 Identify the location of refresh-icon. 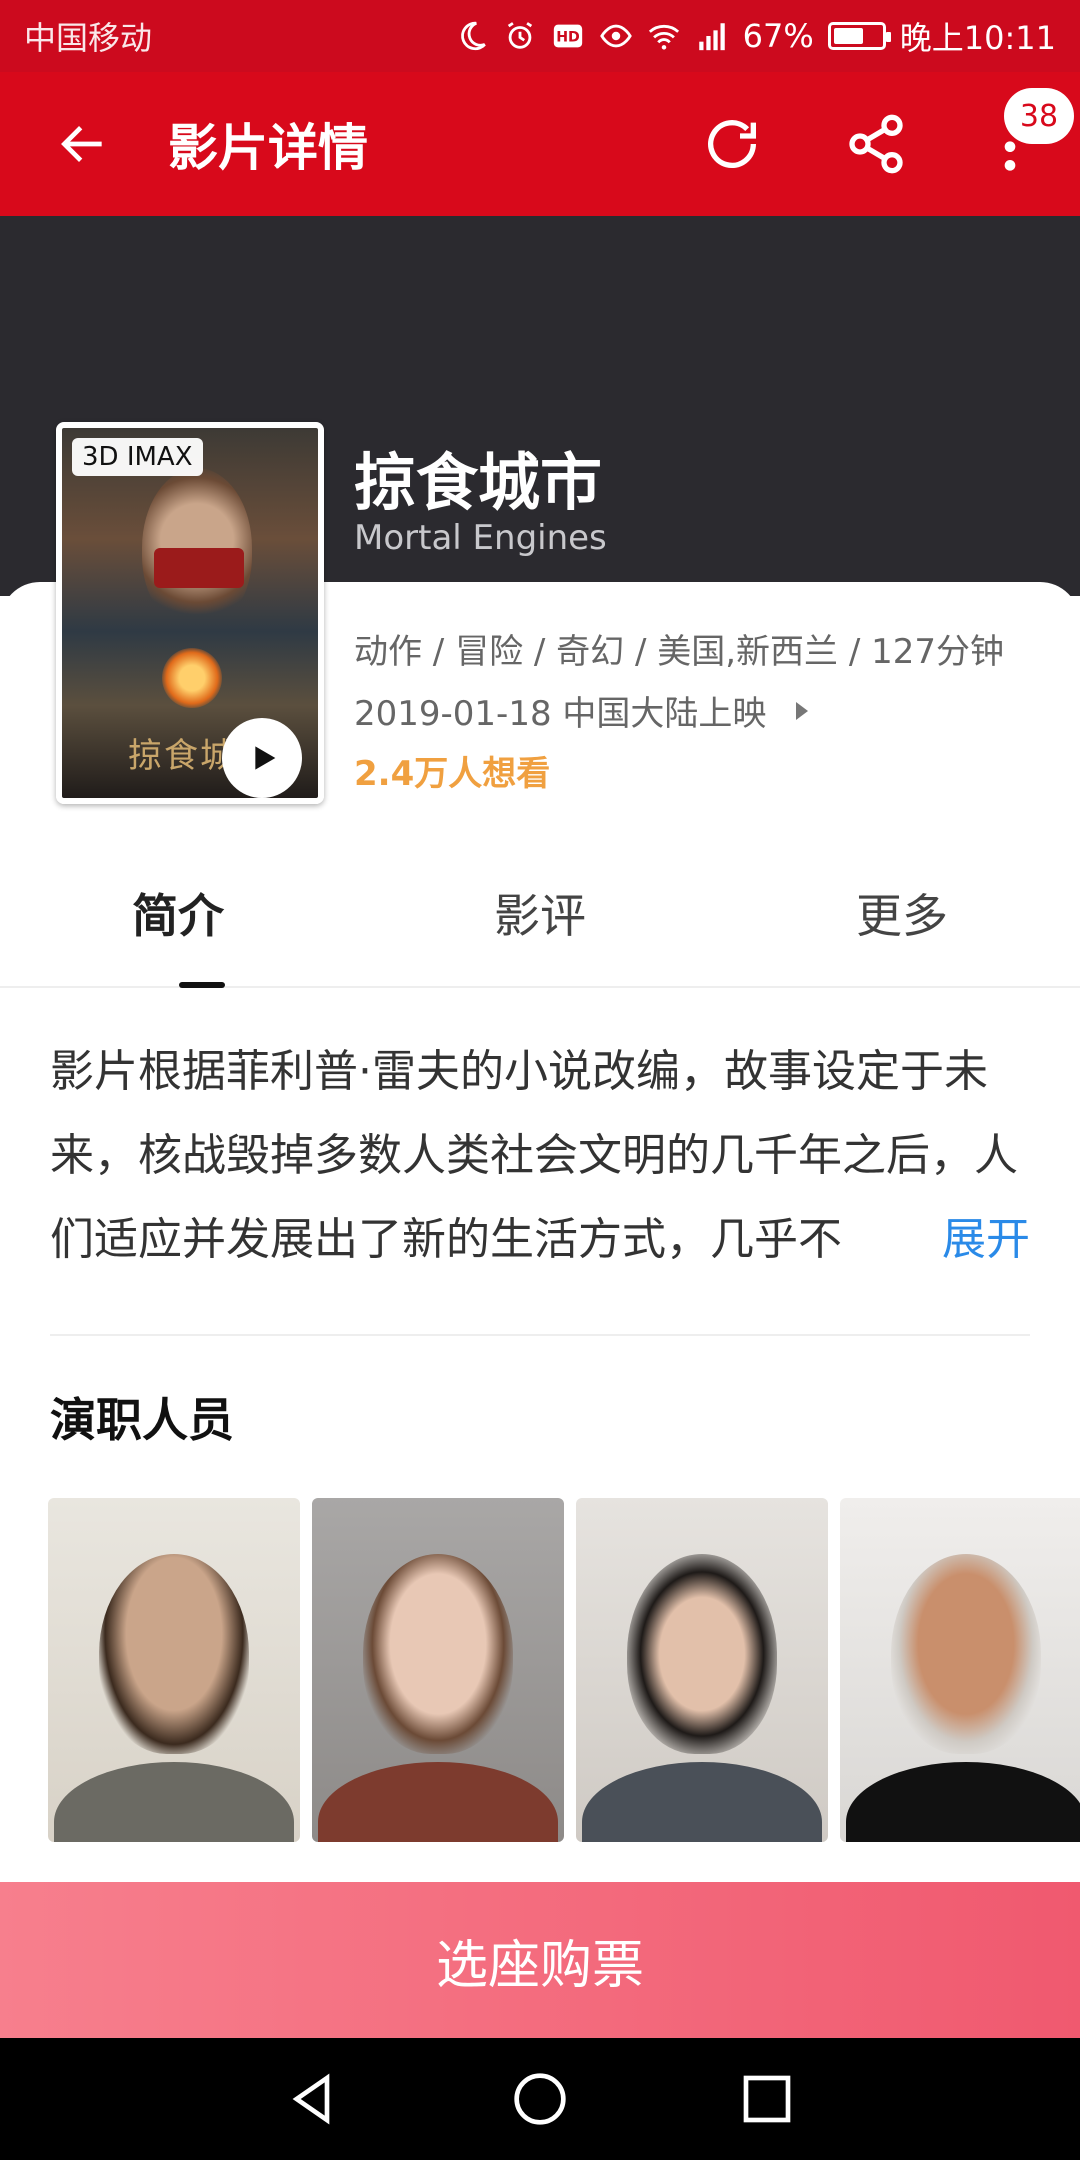
(732, 144).